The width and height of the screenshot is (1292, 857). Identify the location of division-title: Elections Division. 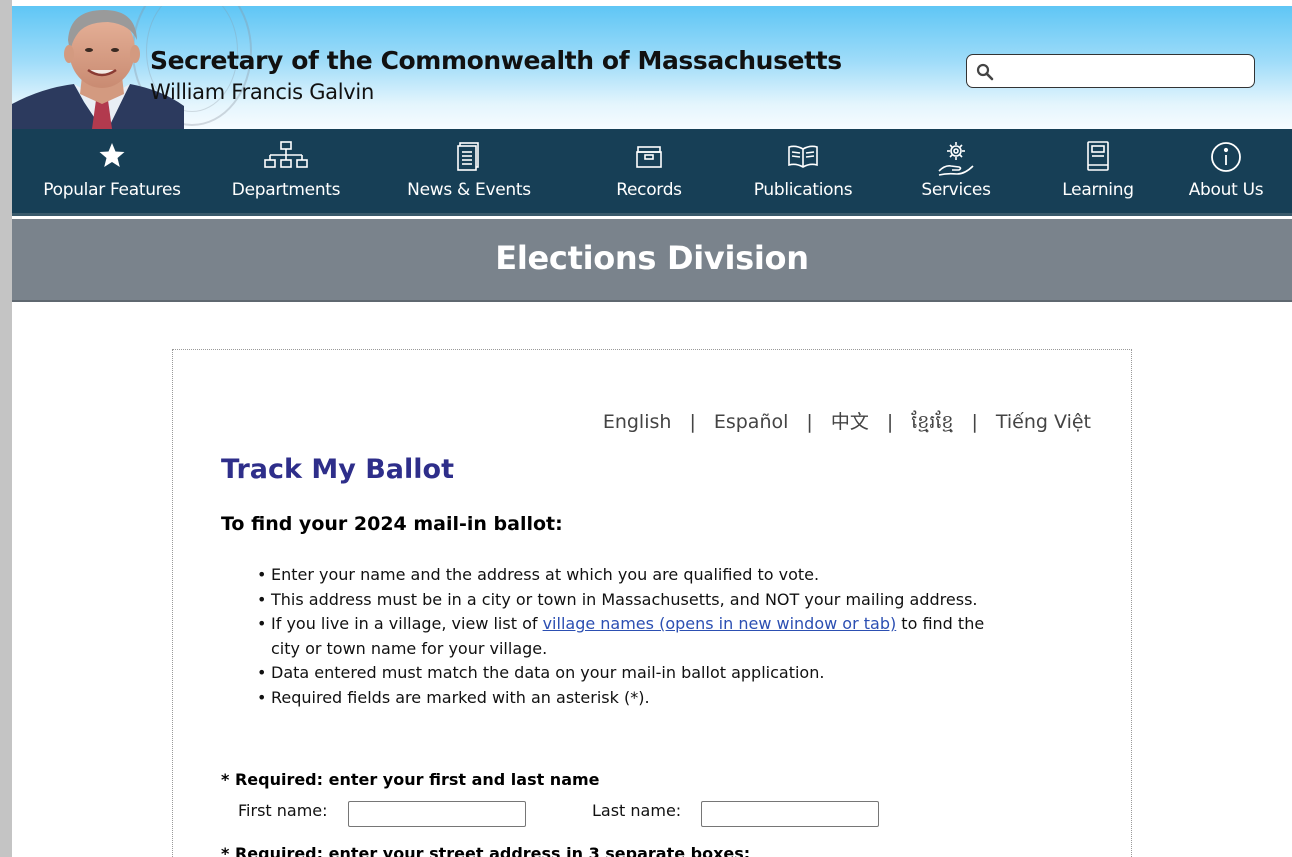
(652, 258).